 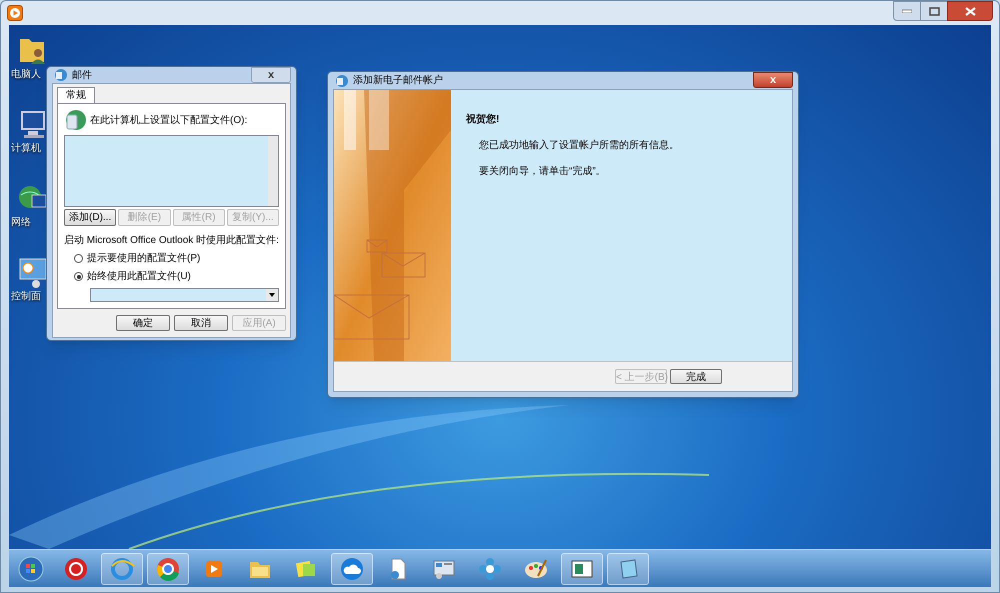 I want to click on cloud-icon, so click(x=352, y=569).